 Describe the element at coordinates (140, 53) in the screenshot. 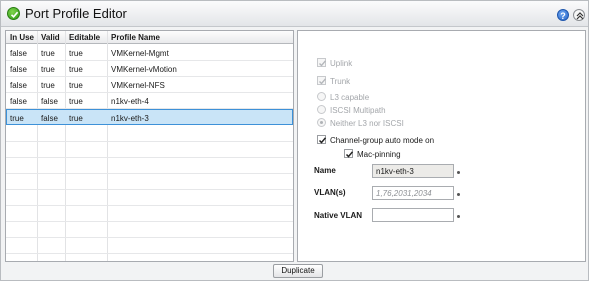

I see `cell-profile-name: VMKernel-Mgmt` at that location.